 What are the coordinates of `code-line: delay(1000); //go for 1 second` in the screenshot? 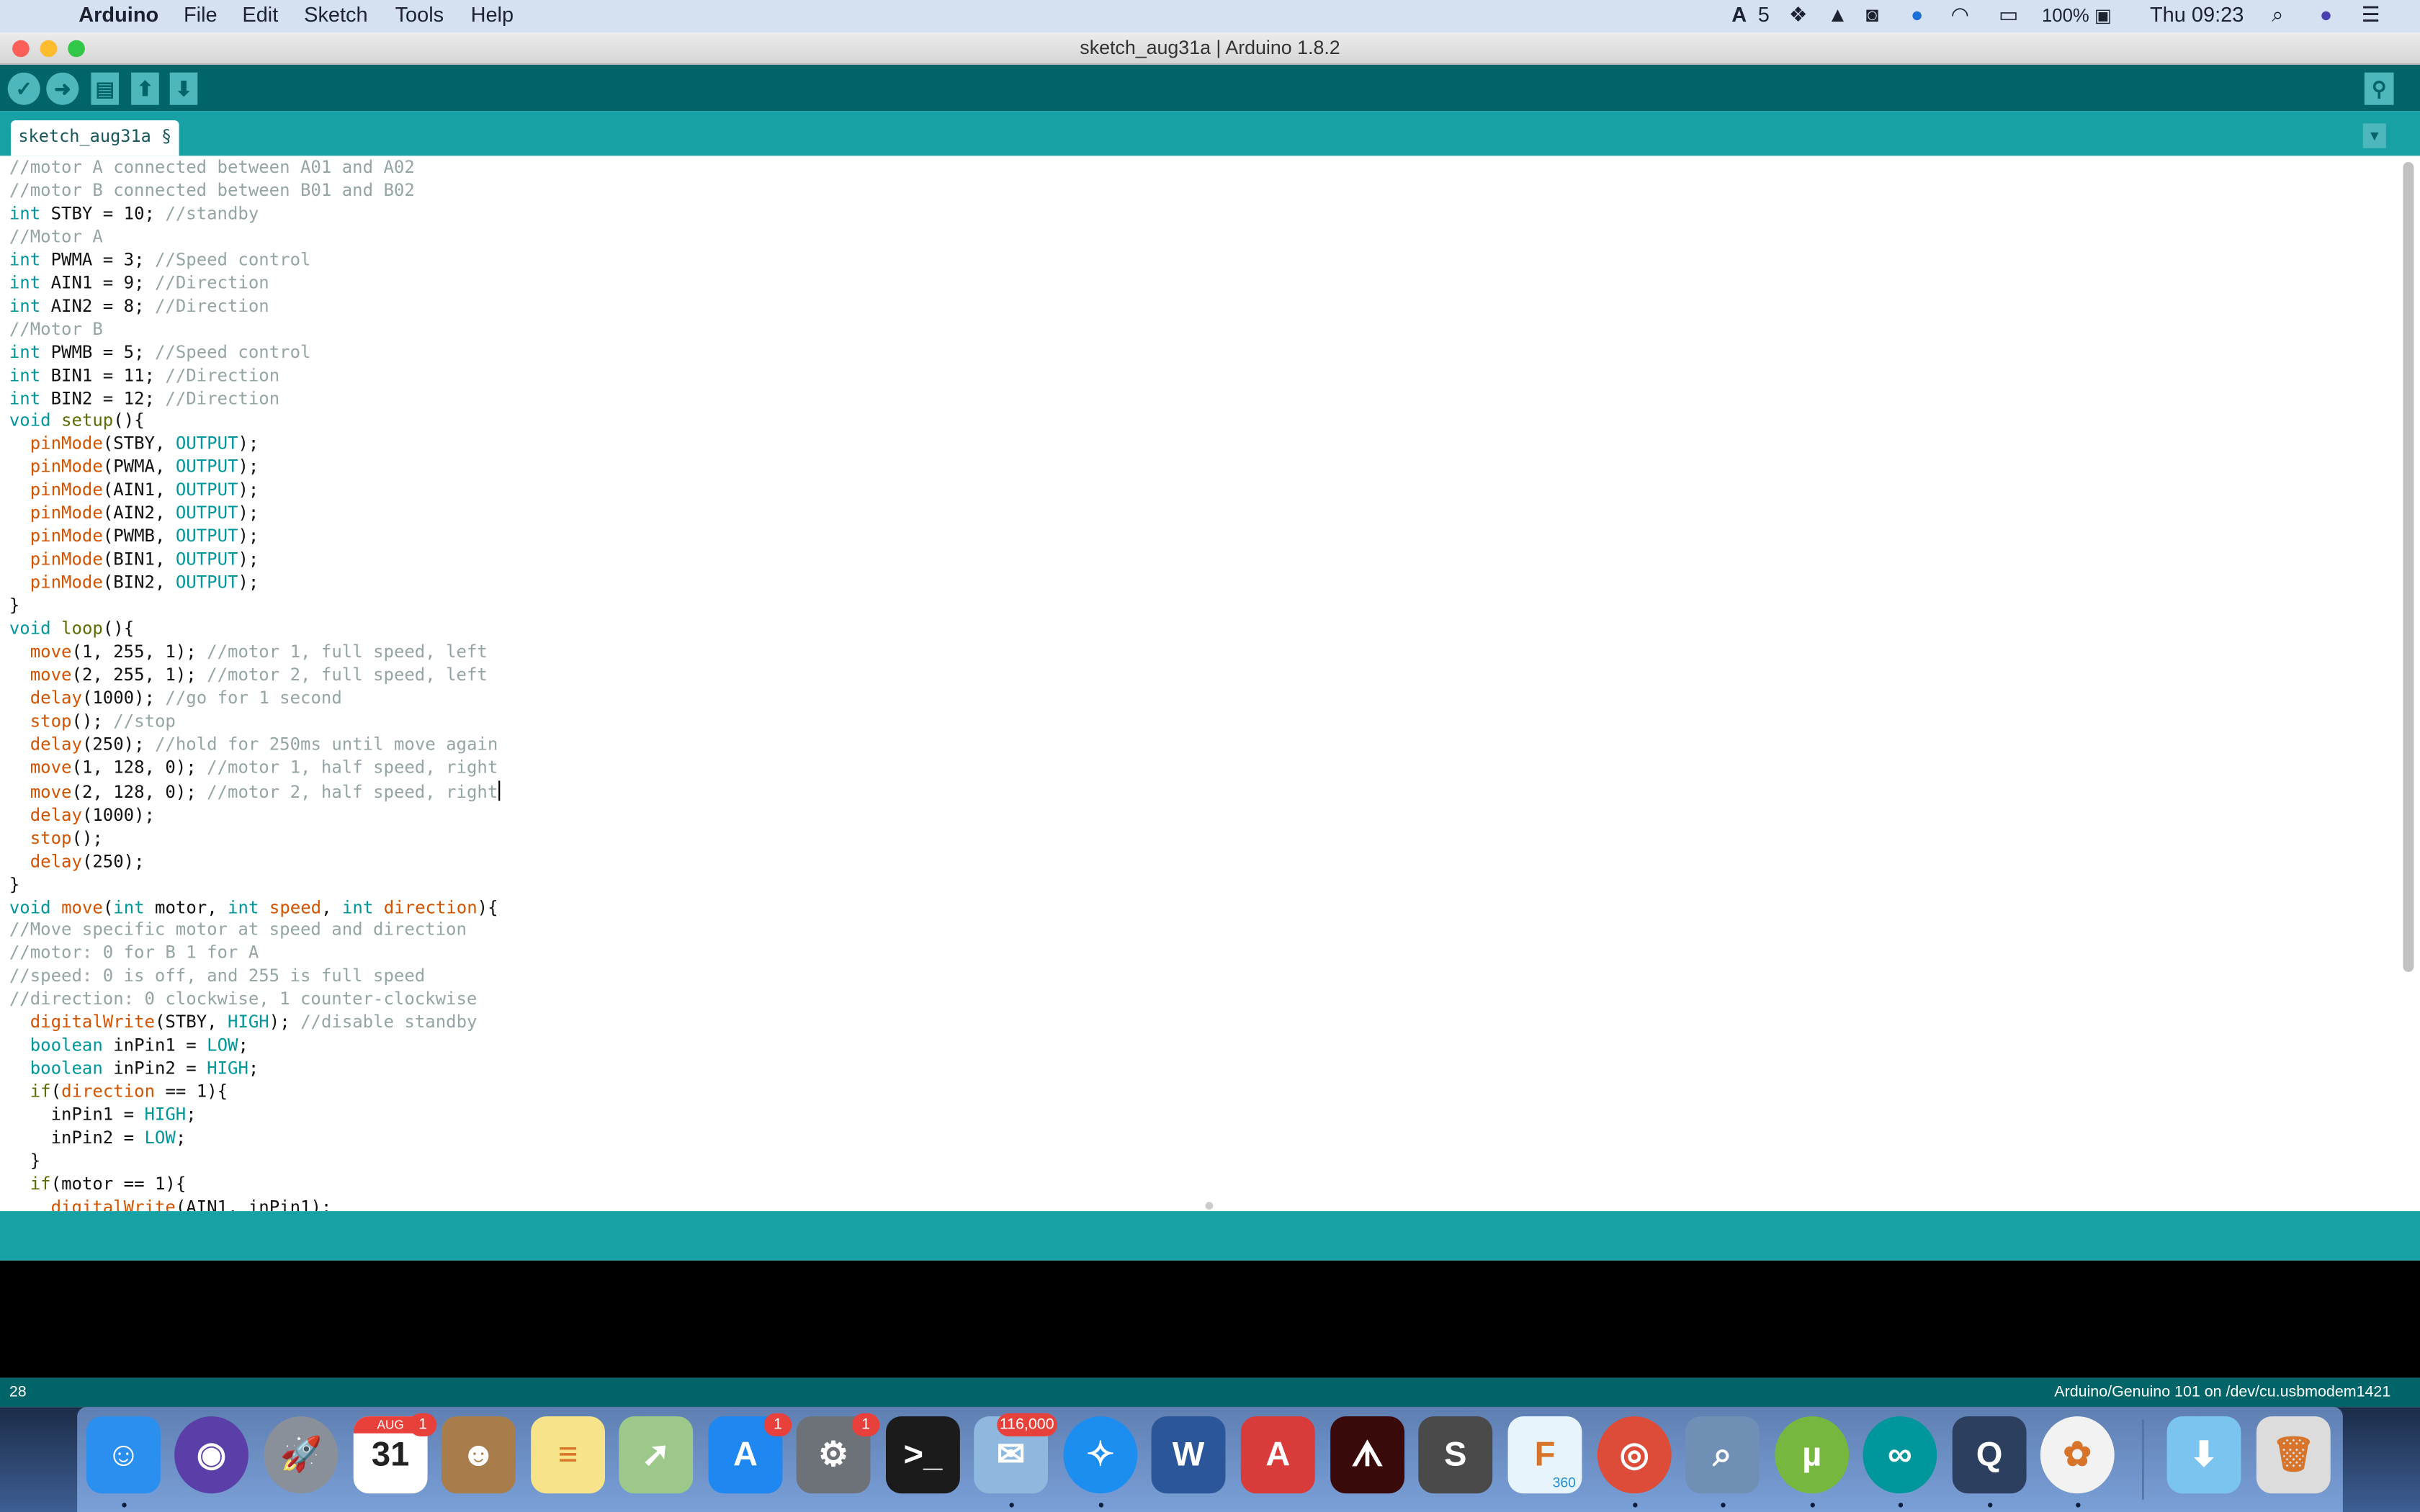 It's located at (255, 699).